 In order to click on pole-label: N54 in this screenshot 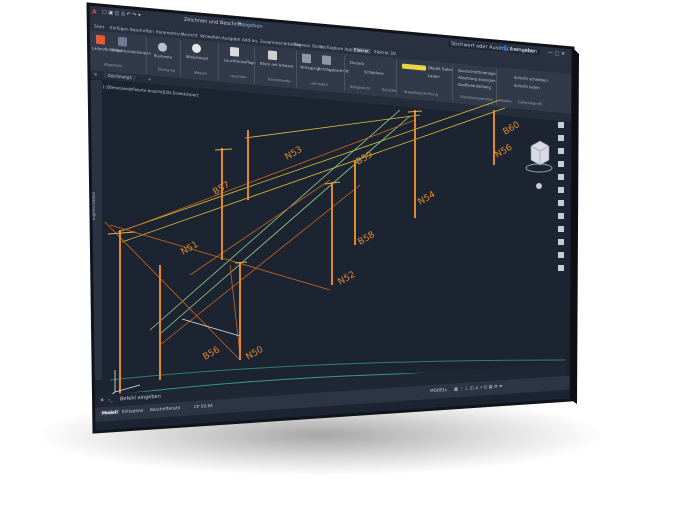, I will do `click(427, 199)`.